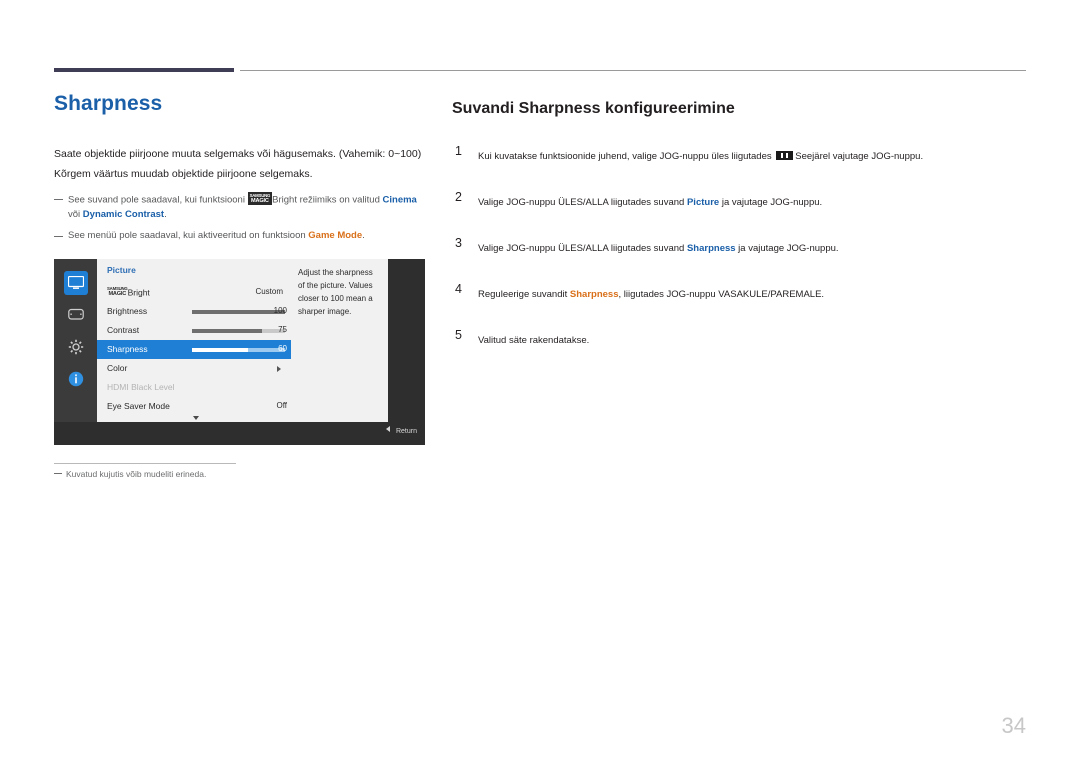 The width and height of the screenshot is (1080, 763). Describe the element at coordinates (771, 202) in the screenshot. I see `step2-part-b: ja vajutage JOG-nuppu.` at that location.